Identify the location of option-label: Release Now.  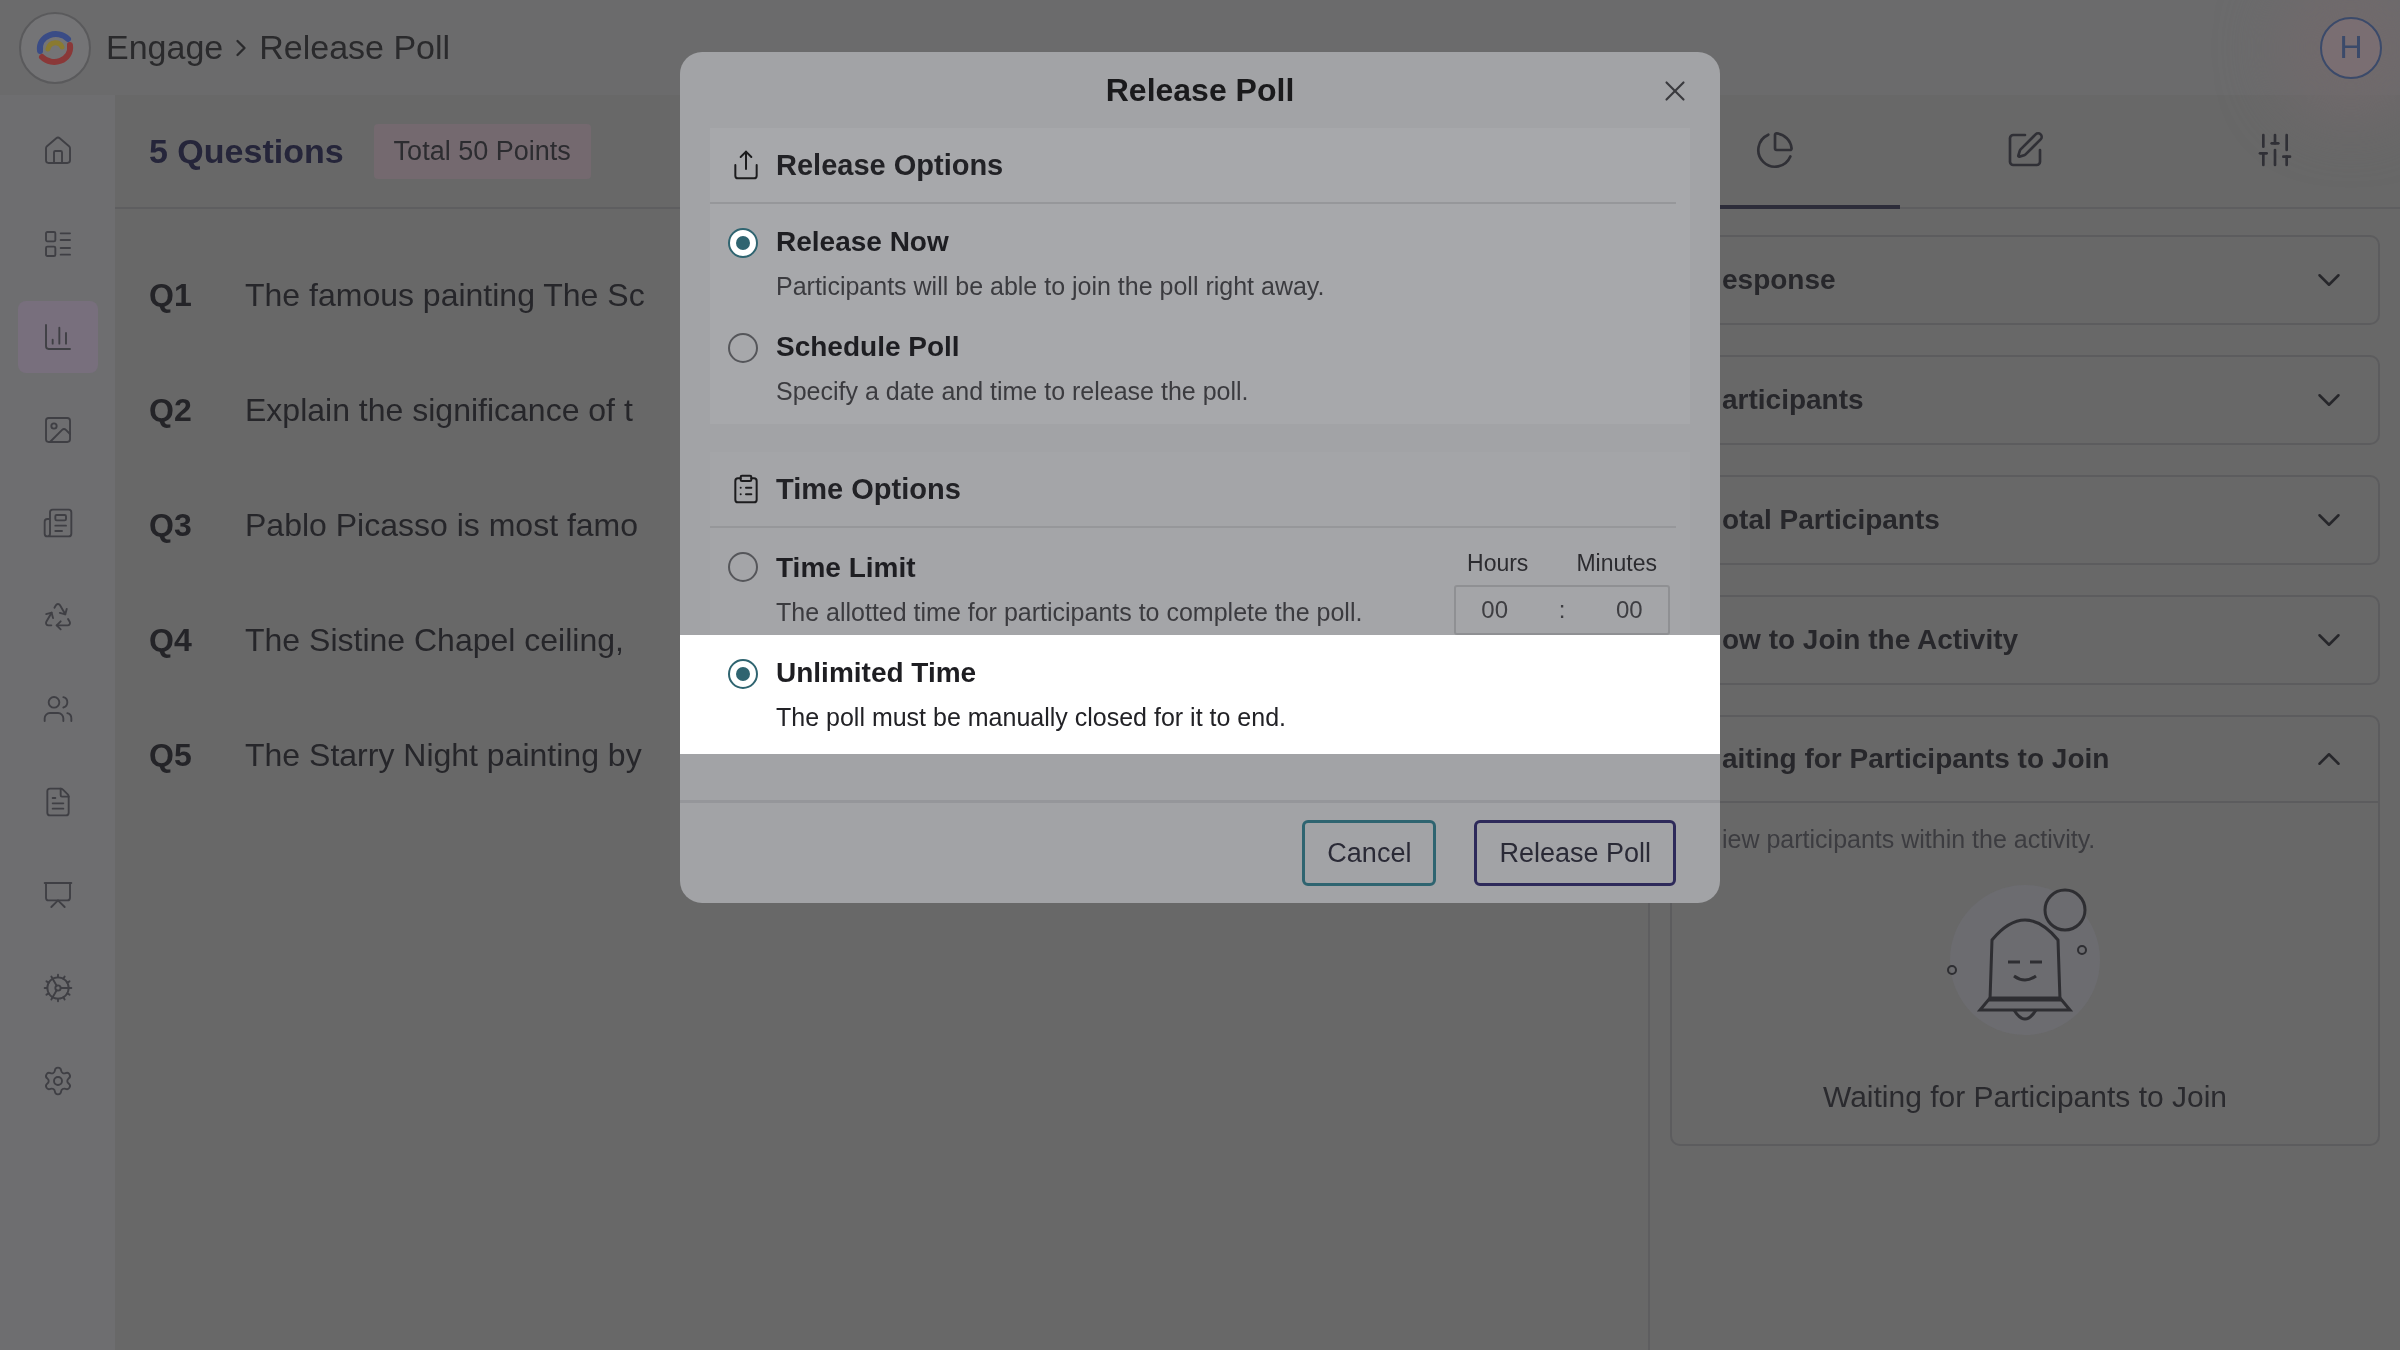
(863, 242).